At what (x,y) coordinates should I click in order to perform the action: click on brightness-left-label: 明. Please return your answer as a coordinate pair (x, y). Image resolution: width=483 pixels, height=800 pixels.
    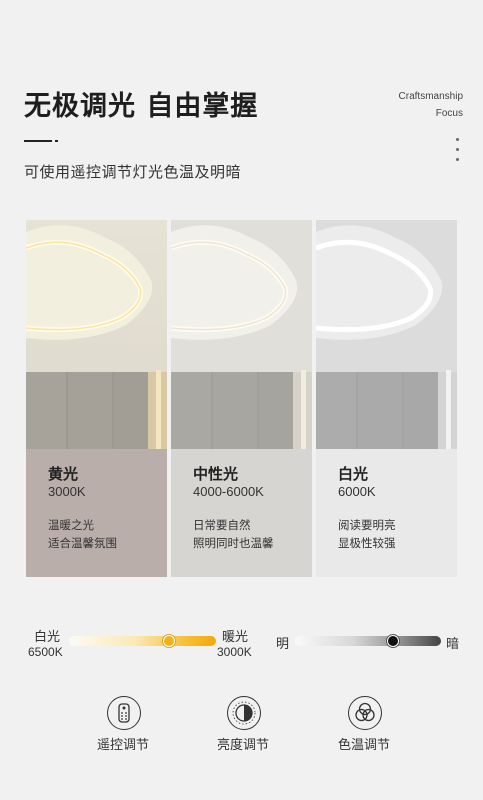
    Looking at the image, I should click on (283, 644).